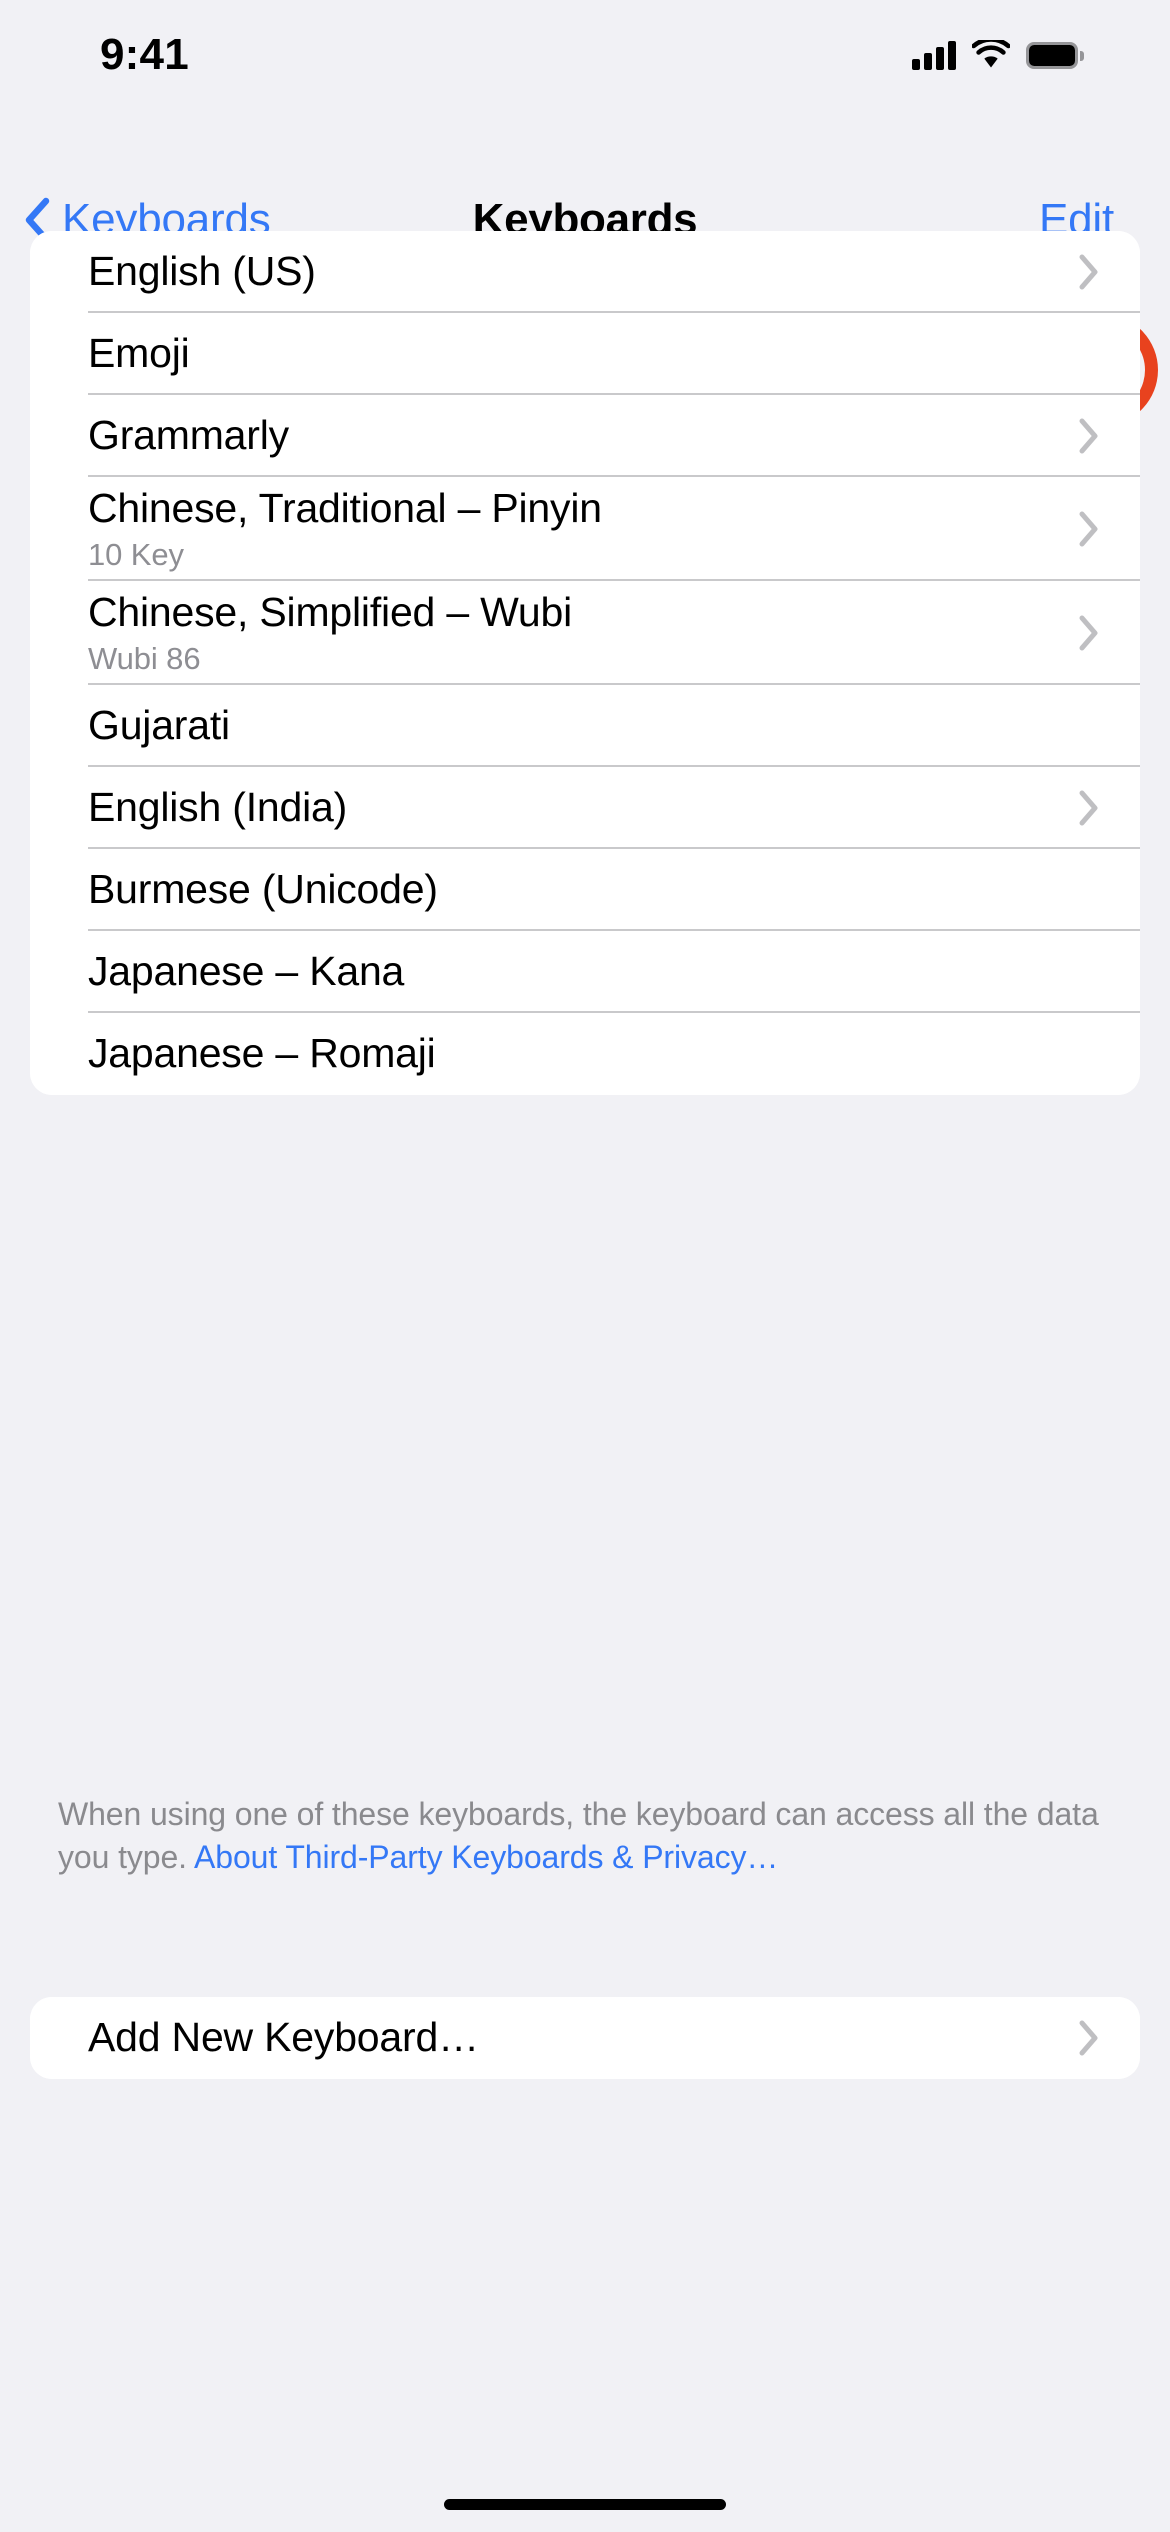 The width and height of the screenshot is (1170, 2532). I want to click on list-item-title: Japanese – Romaji, so click(262, 1053).